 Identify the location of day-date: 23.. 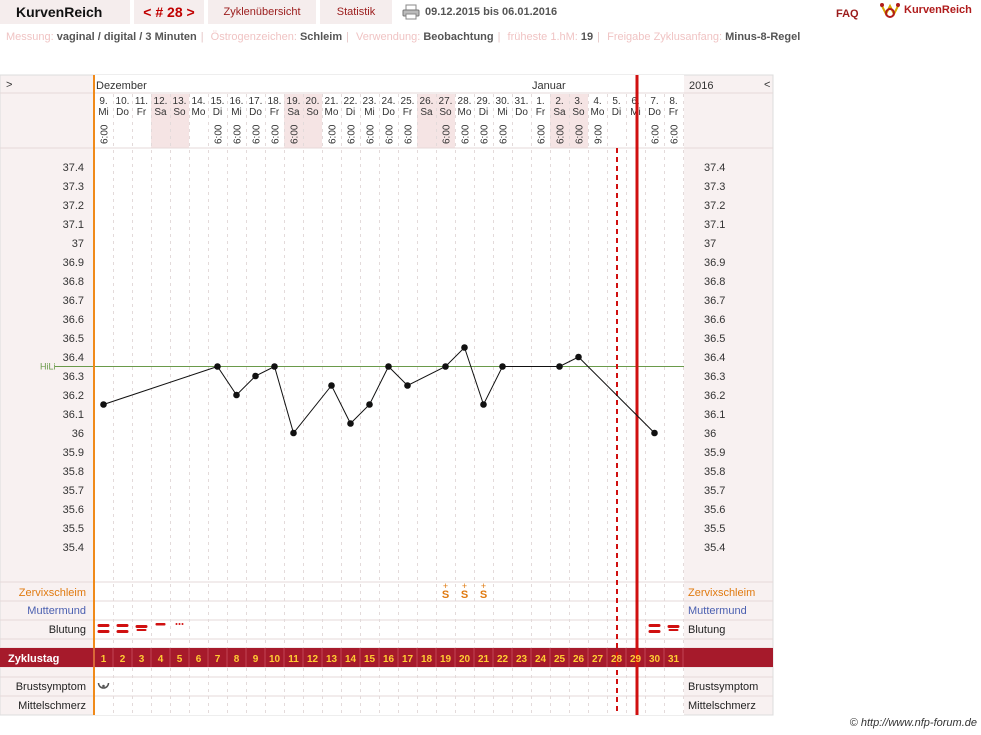
(370, 101).